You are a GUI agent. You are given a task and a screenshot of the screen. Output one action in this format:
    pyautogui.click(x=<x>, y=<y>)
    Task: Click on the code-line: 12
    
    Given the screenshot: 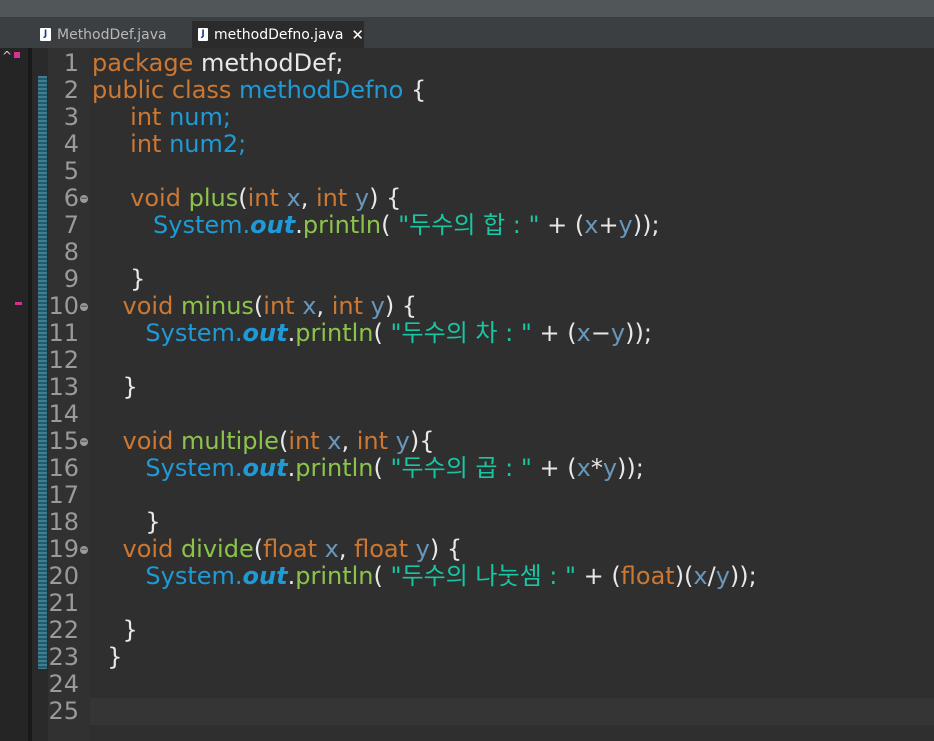 What is the action you would take?
    pyautogui.click(x=483, y=360)
    